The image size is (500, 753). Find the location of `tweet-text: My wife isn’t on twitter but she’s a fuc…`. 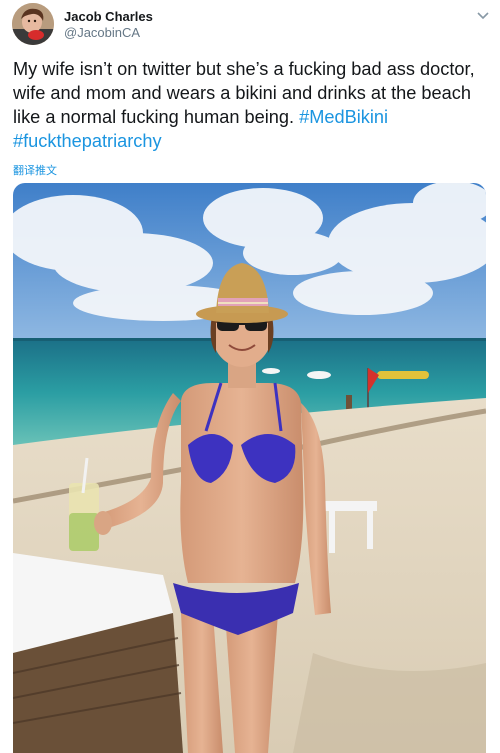

tweet-text: My wife isn’t on twitter but she’s a fuc… is located at coordinates (252, 105).